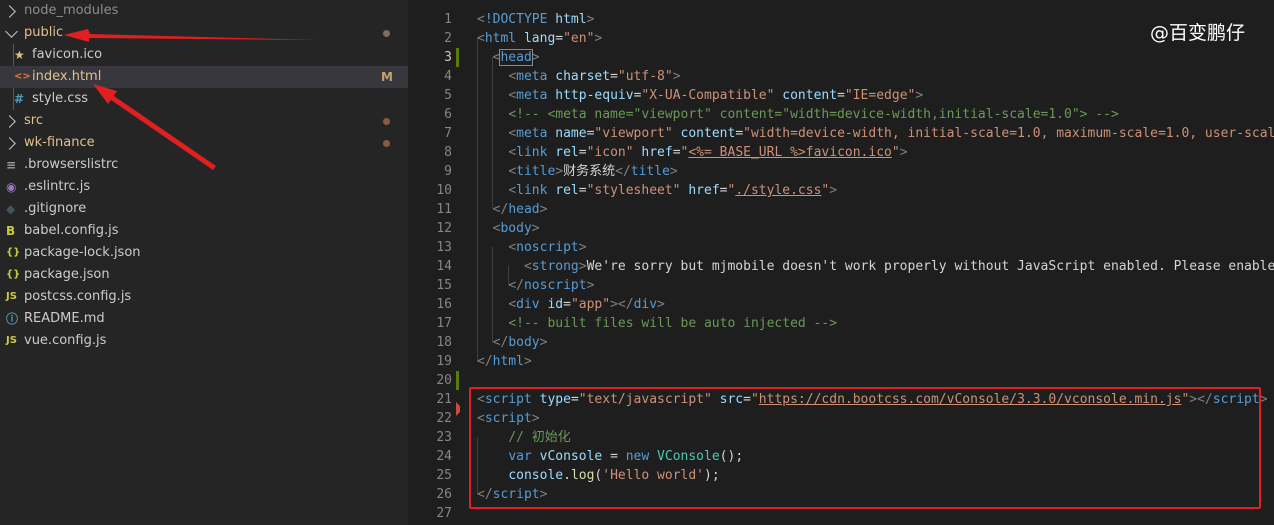 Image resolution: width=1274 pixels, height=525 pixels. Describe the element at coordinates (444, 190) in the screenshot. I see `line-number: 10` at that location.